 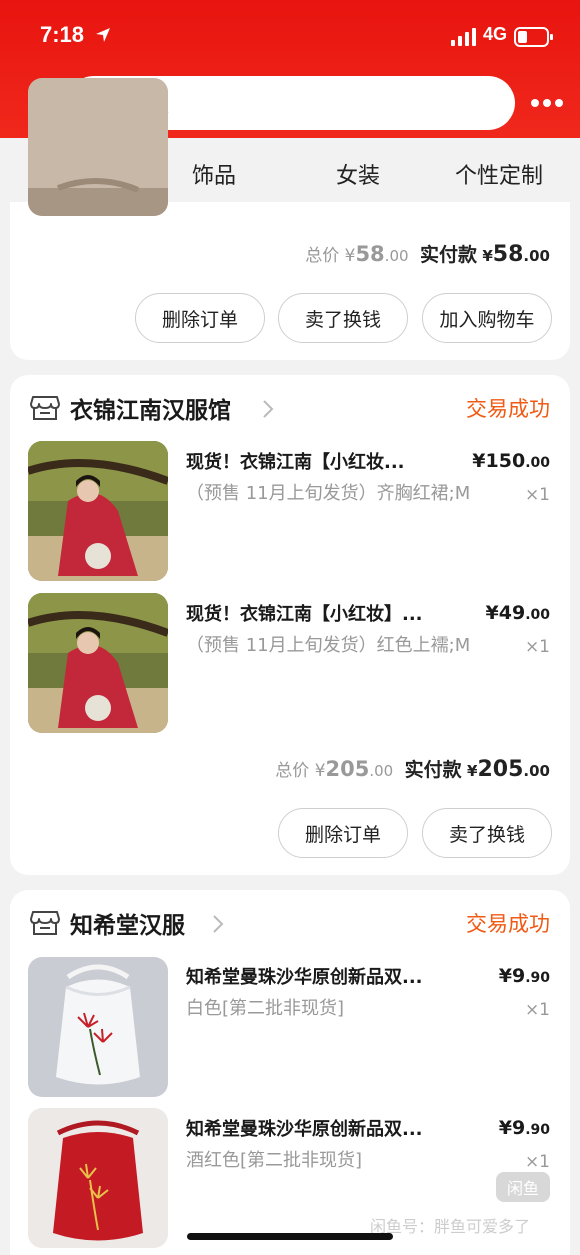 I want to click on tab-custom: 个性定制, so click(x=499, y=174).